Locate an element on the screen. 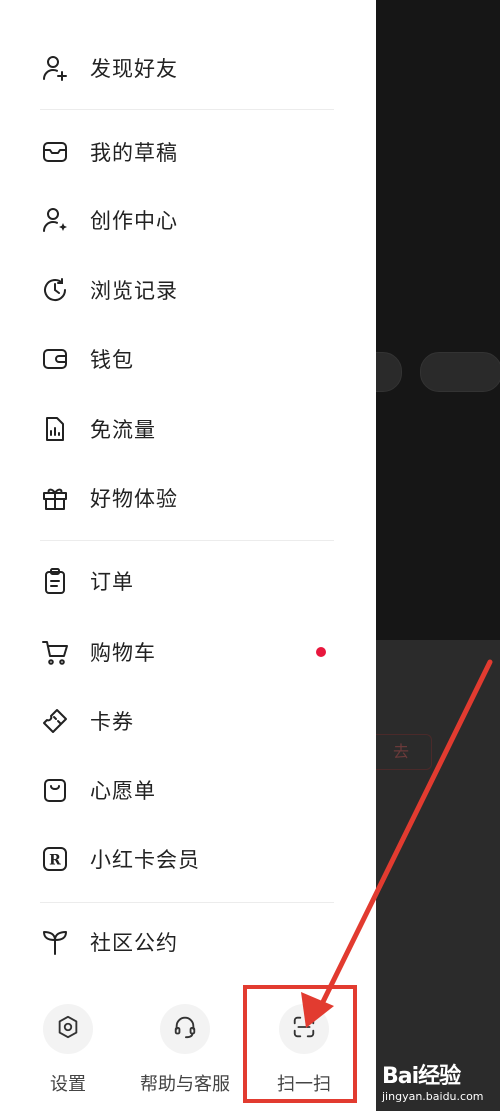 The image size is (500, 1111). creator-center-icon is located at coordinates (55, 220).